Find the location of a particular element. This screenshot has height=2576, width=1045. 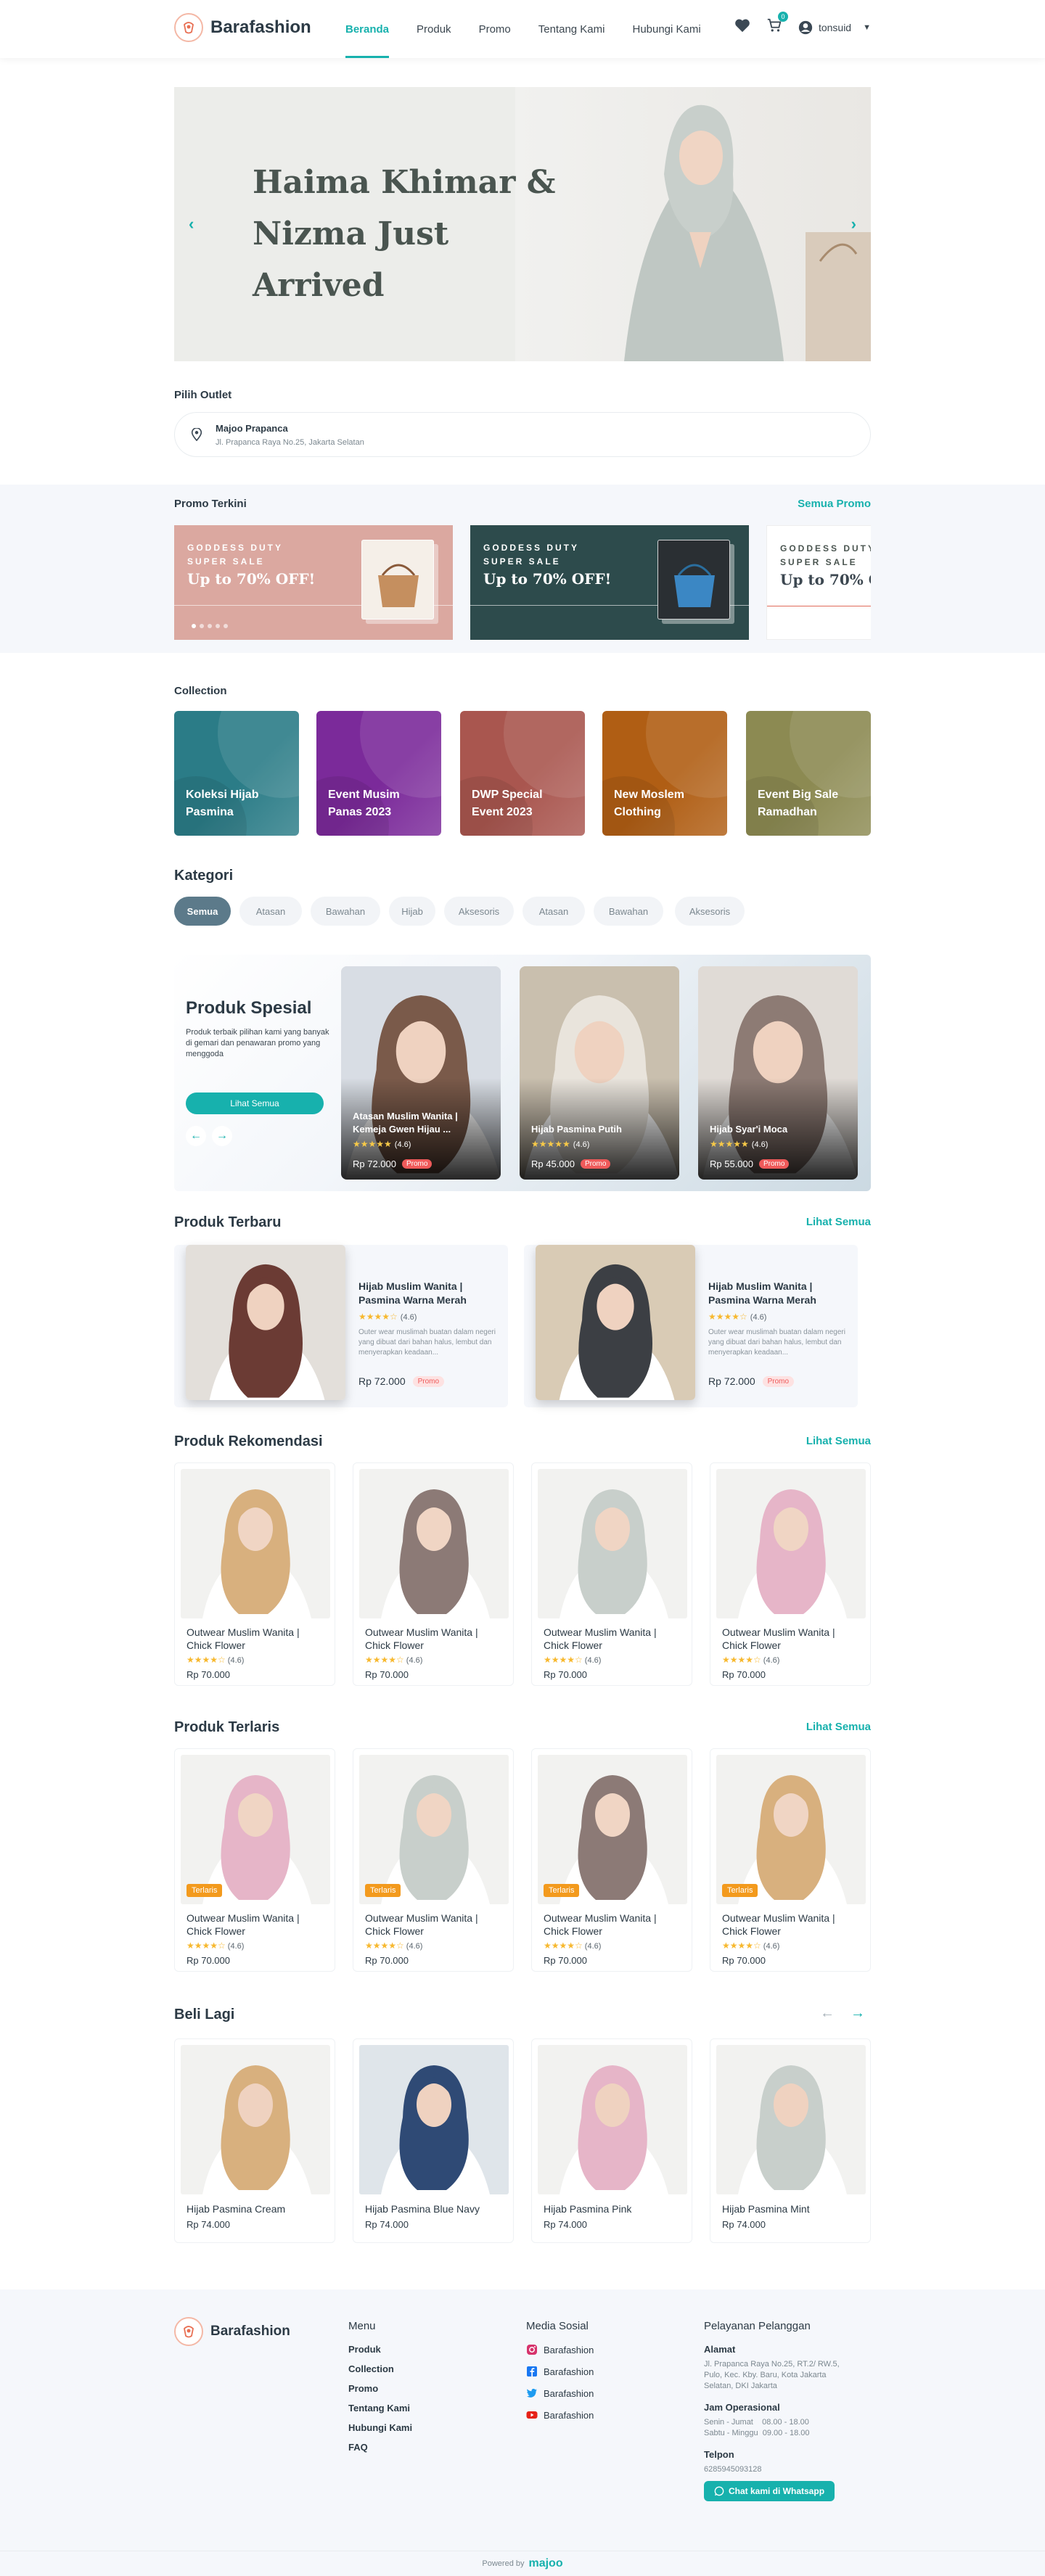

terbaru-see-all-link: Lihat Semua is located at coordinates (838, 1222).